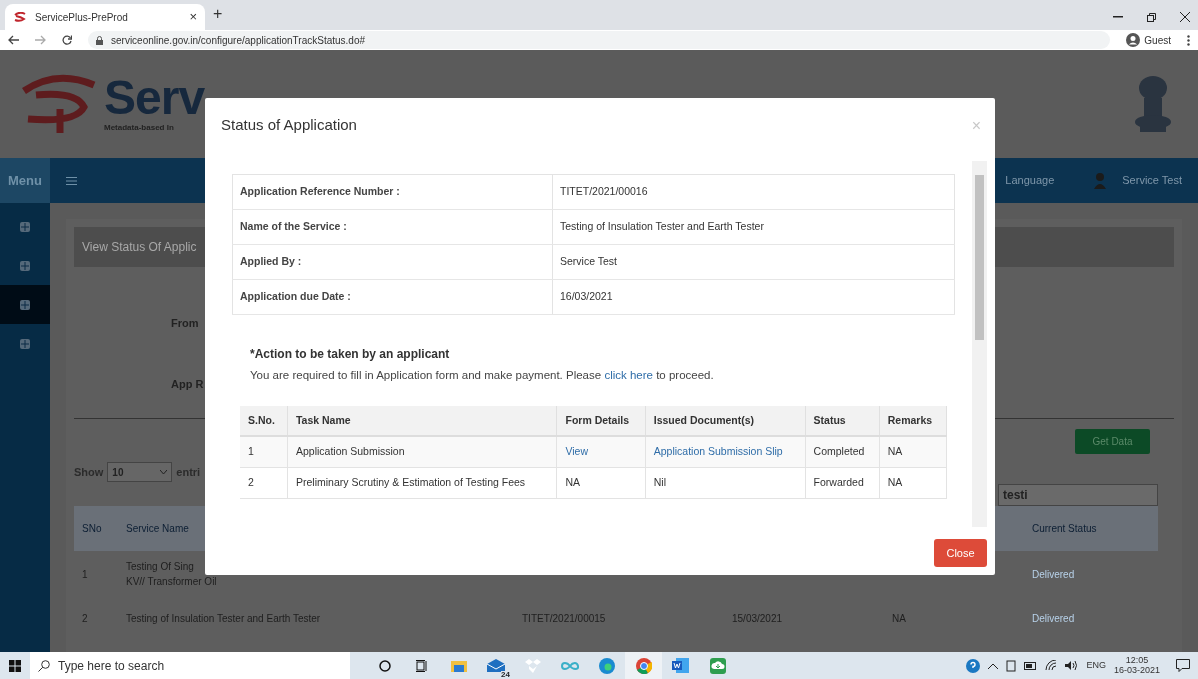  I want to click on column-header: Task Name, so click(323, 419).